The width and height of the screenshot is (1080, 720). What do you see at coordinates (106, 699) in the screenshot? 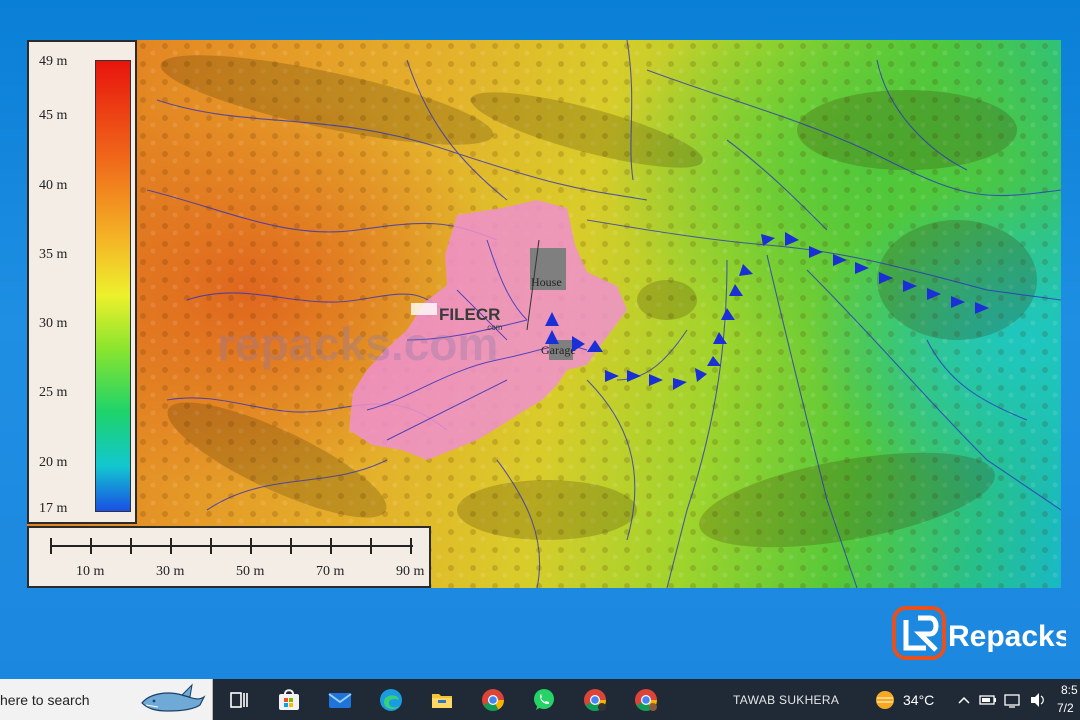
I see `taskbar-search-box: here to search` at bounding box center [106, 699].